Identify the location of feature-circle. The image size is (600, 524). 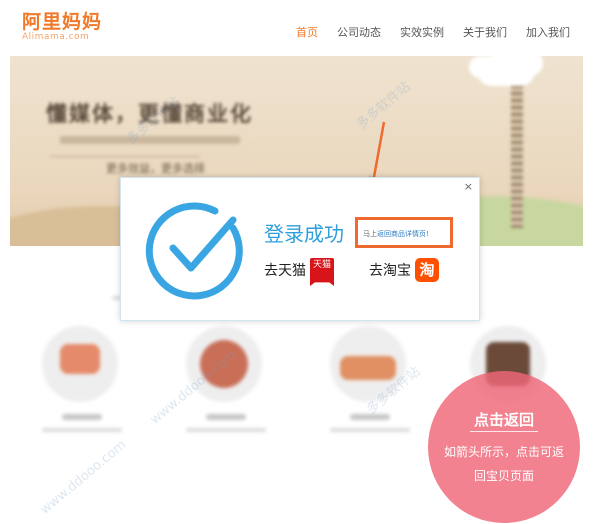
(80, 364).